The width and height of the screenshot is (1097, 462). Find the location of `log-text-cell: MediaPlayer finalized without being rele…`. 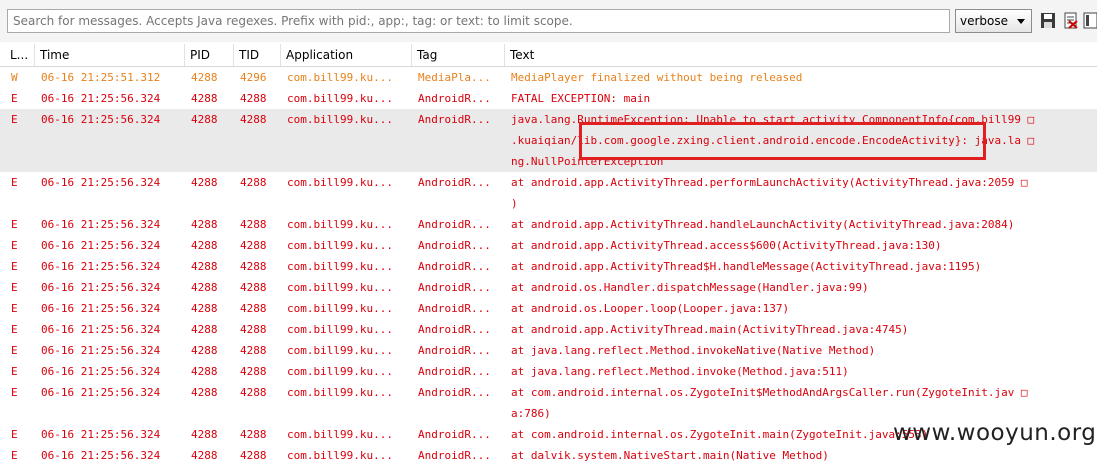

log-text-cell: MediaPlayer finalized without being rele… is located at coordinates (791, 77).